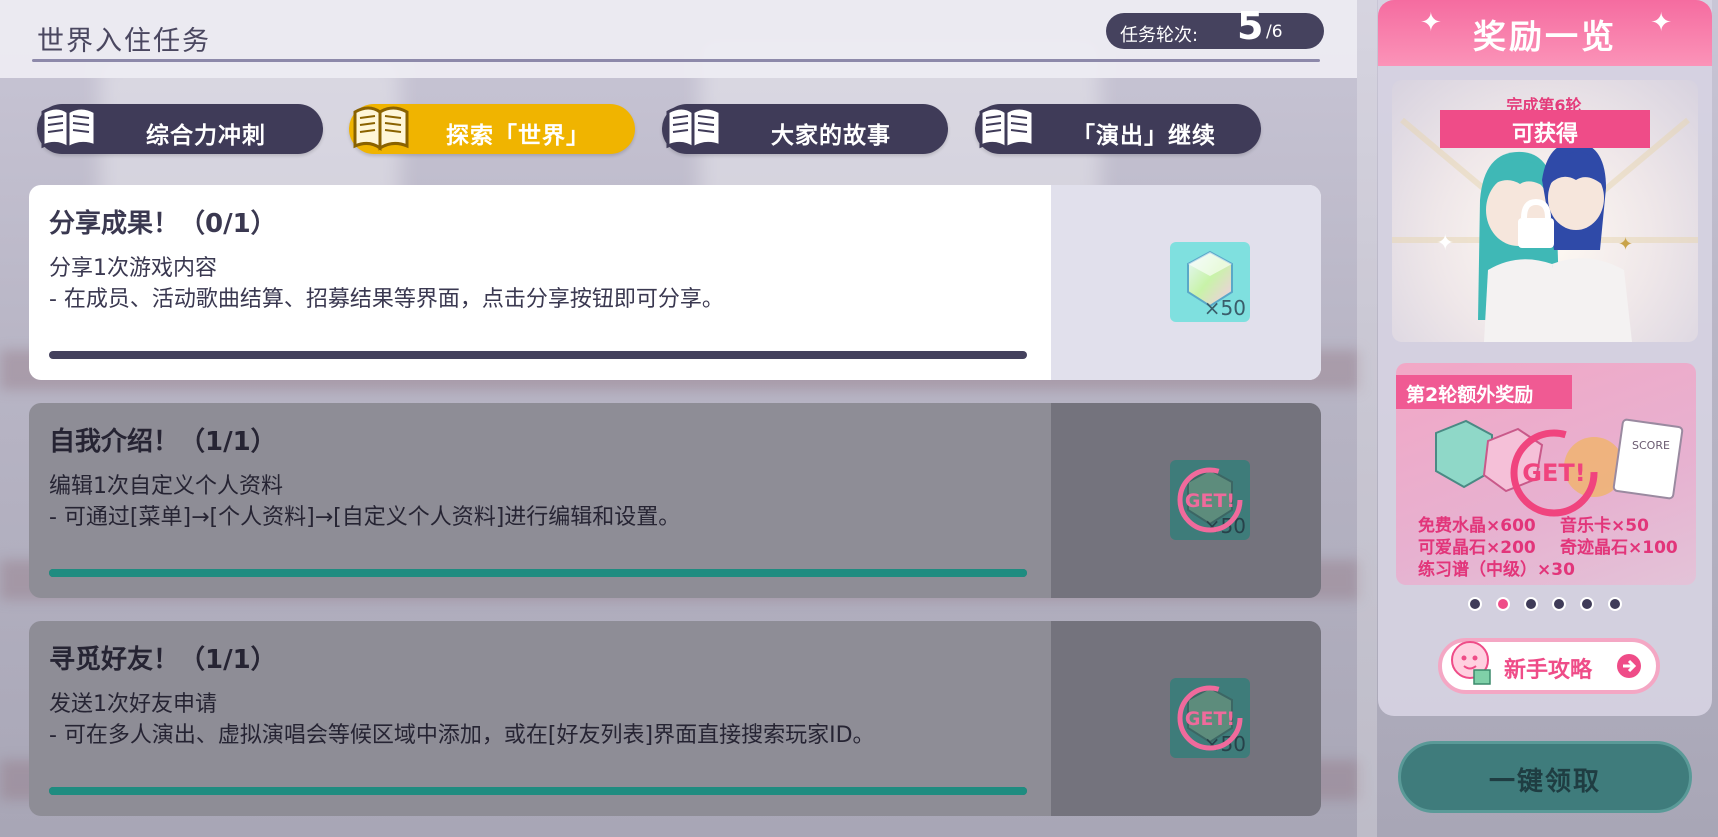  I want to click on claim-all-button: 一键领取, so click(1545, 777).